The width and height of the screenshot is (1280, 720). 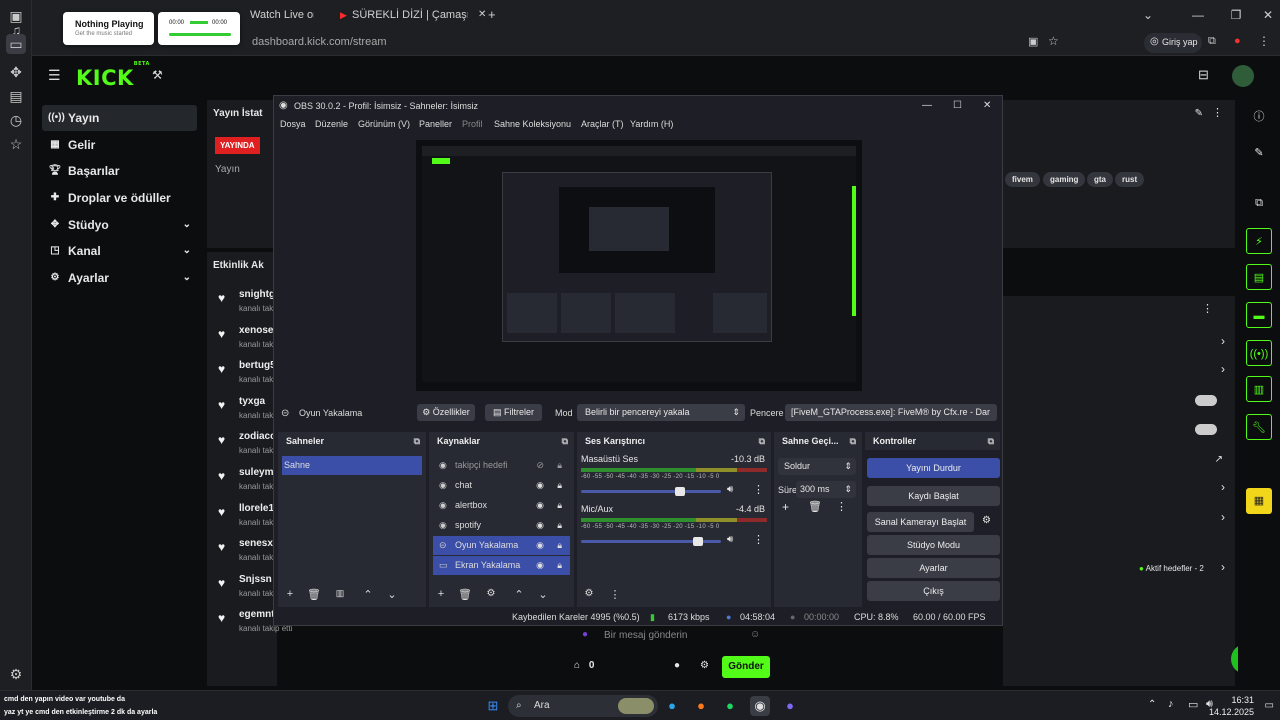 What do you see at coordinates (1193, 704) in the screenshot?
I see `network-icon: ▭` at bounding box center [1193, 704].